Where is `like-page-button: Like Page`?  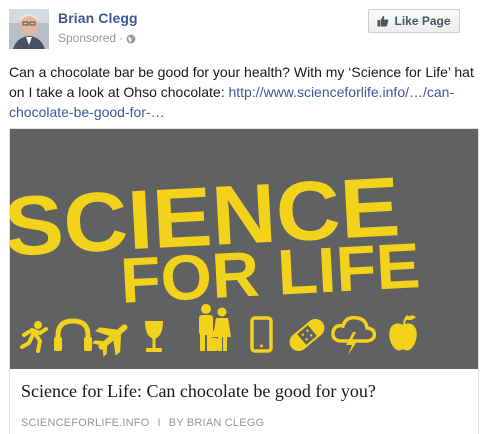 like-page-button: Like Page is located at coordinates (414, 21).